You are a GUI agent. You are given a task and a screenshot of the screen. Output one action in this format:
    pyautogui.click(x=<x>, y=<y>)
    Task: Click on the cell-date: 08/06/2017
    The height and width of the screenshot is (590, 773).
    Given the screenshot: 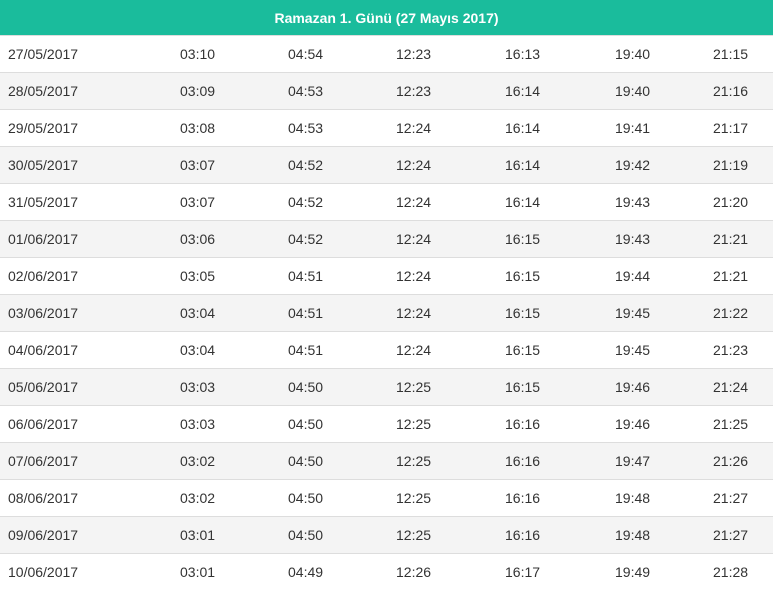 What is the action you would take?
    pyautogui.click(x=43, y=498)
    